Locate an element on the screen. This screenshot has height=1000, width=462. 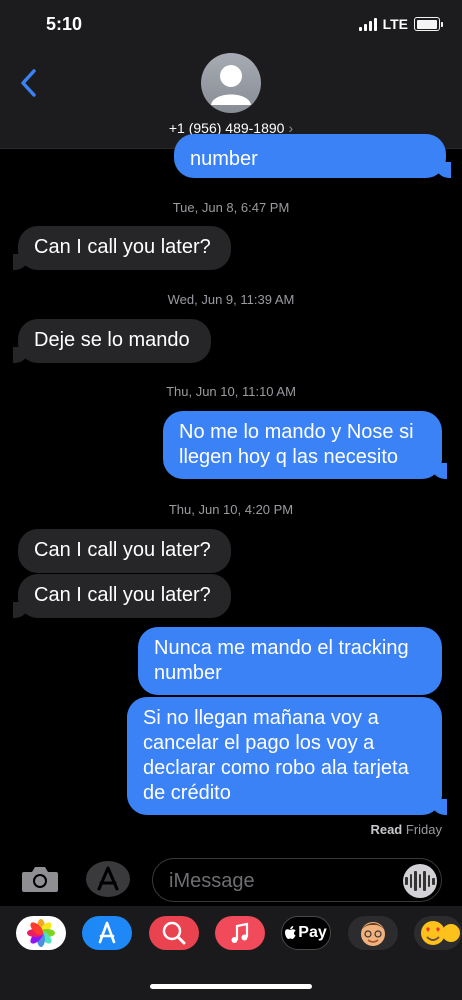
message-incoming: Deje se lo mando is located at coordinates (112, 341).